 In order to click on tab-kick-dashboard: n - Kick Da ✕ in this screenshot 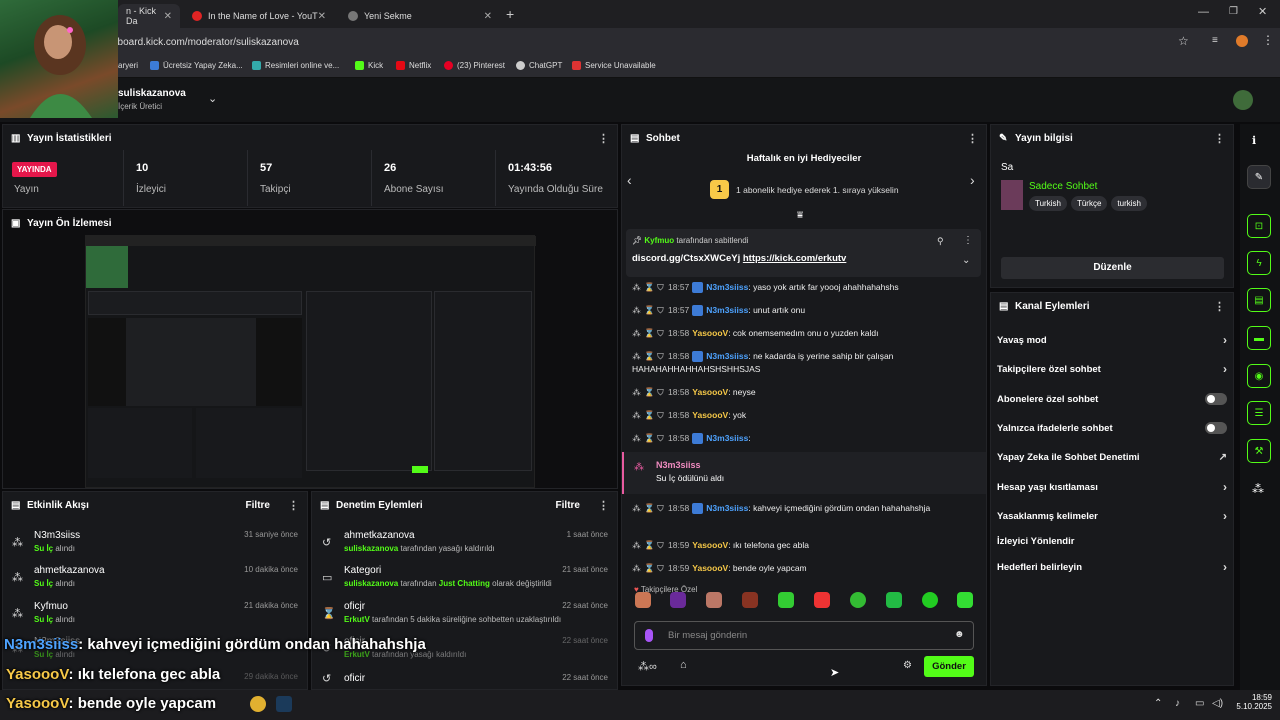, I will do `click(149, 16)`.